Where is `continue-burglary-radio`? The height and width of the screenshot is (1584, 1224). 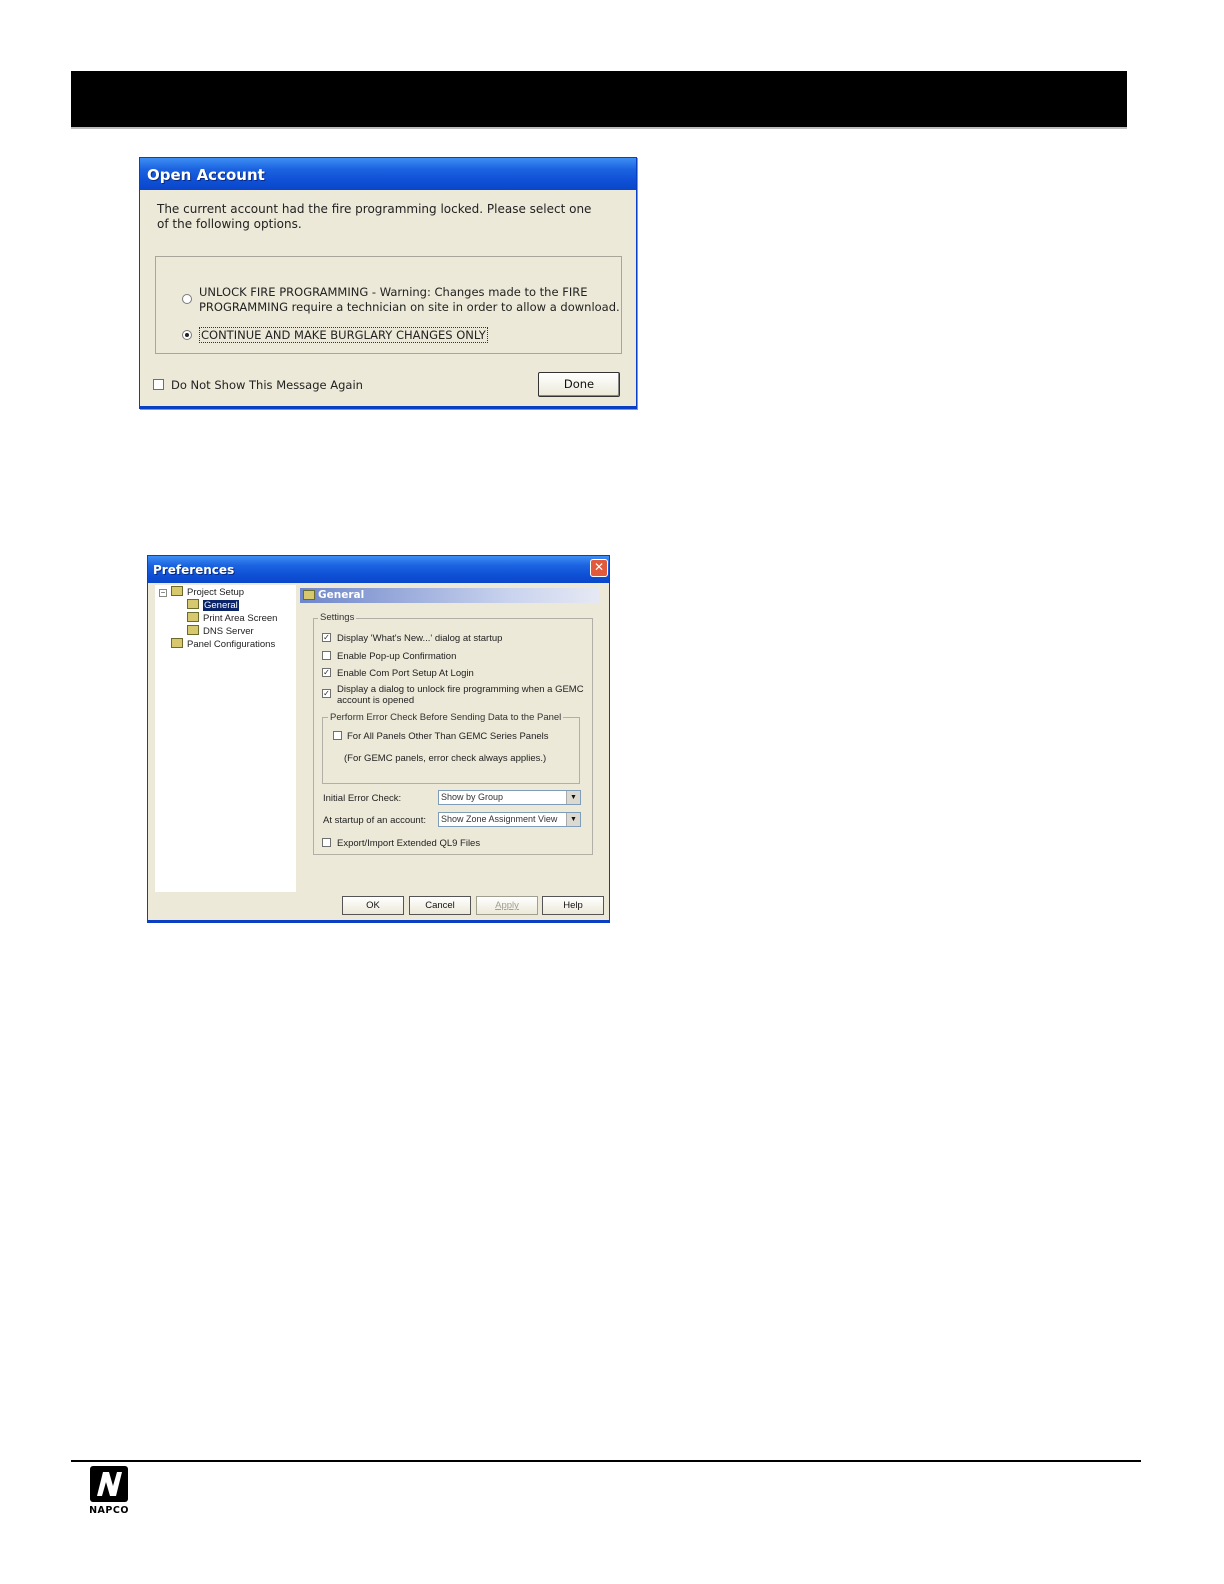 continue-burglary-radio is located at coordinates (187, 335).